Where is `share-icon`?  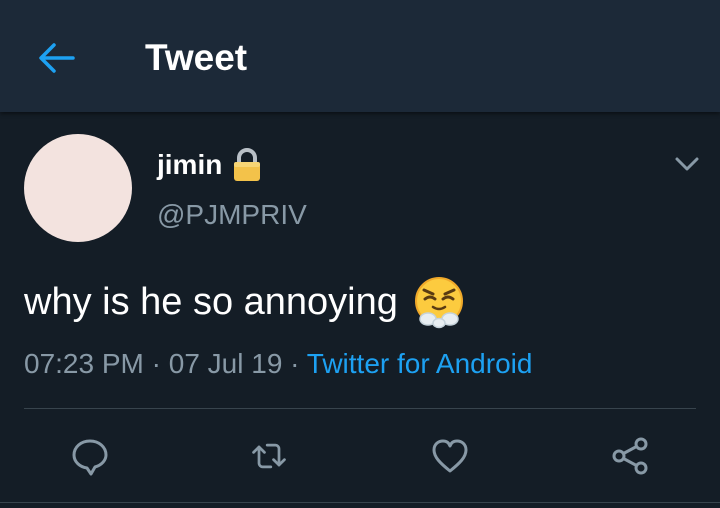 share-icon is located at coordinates (630, 456).